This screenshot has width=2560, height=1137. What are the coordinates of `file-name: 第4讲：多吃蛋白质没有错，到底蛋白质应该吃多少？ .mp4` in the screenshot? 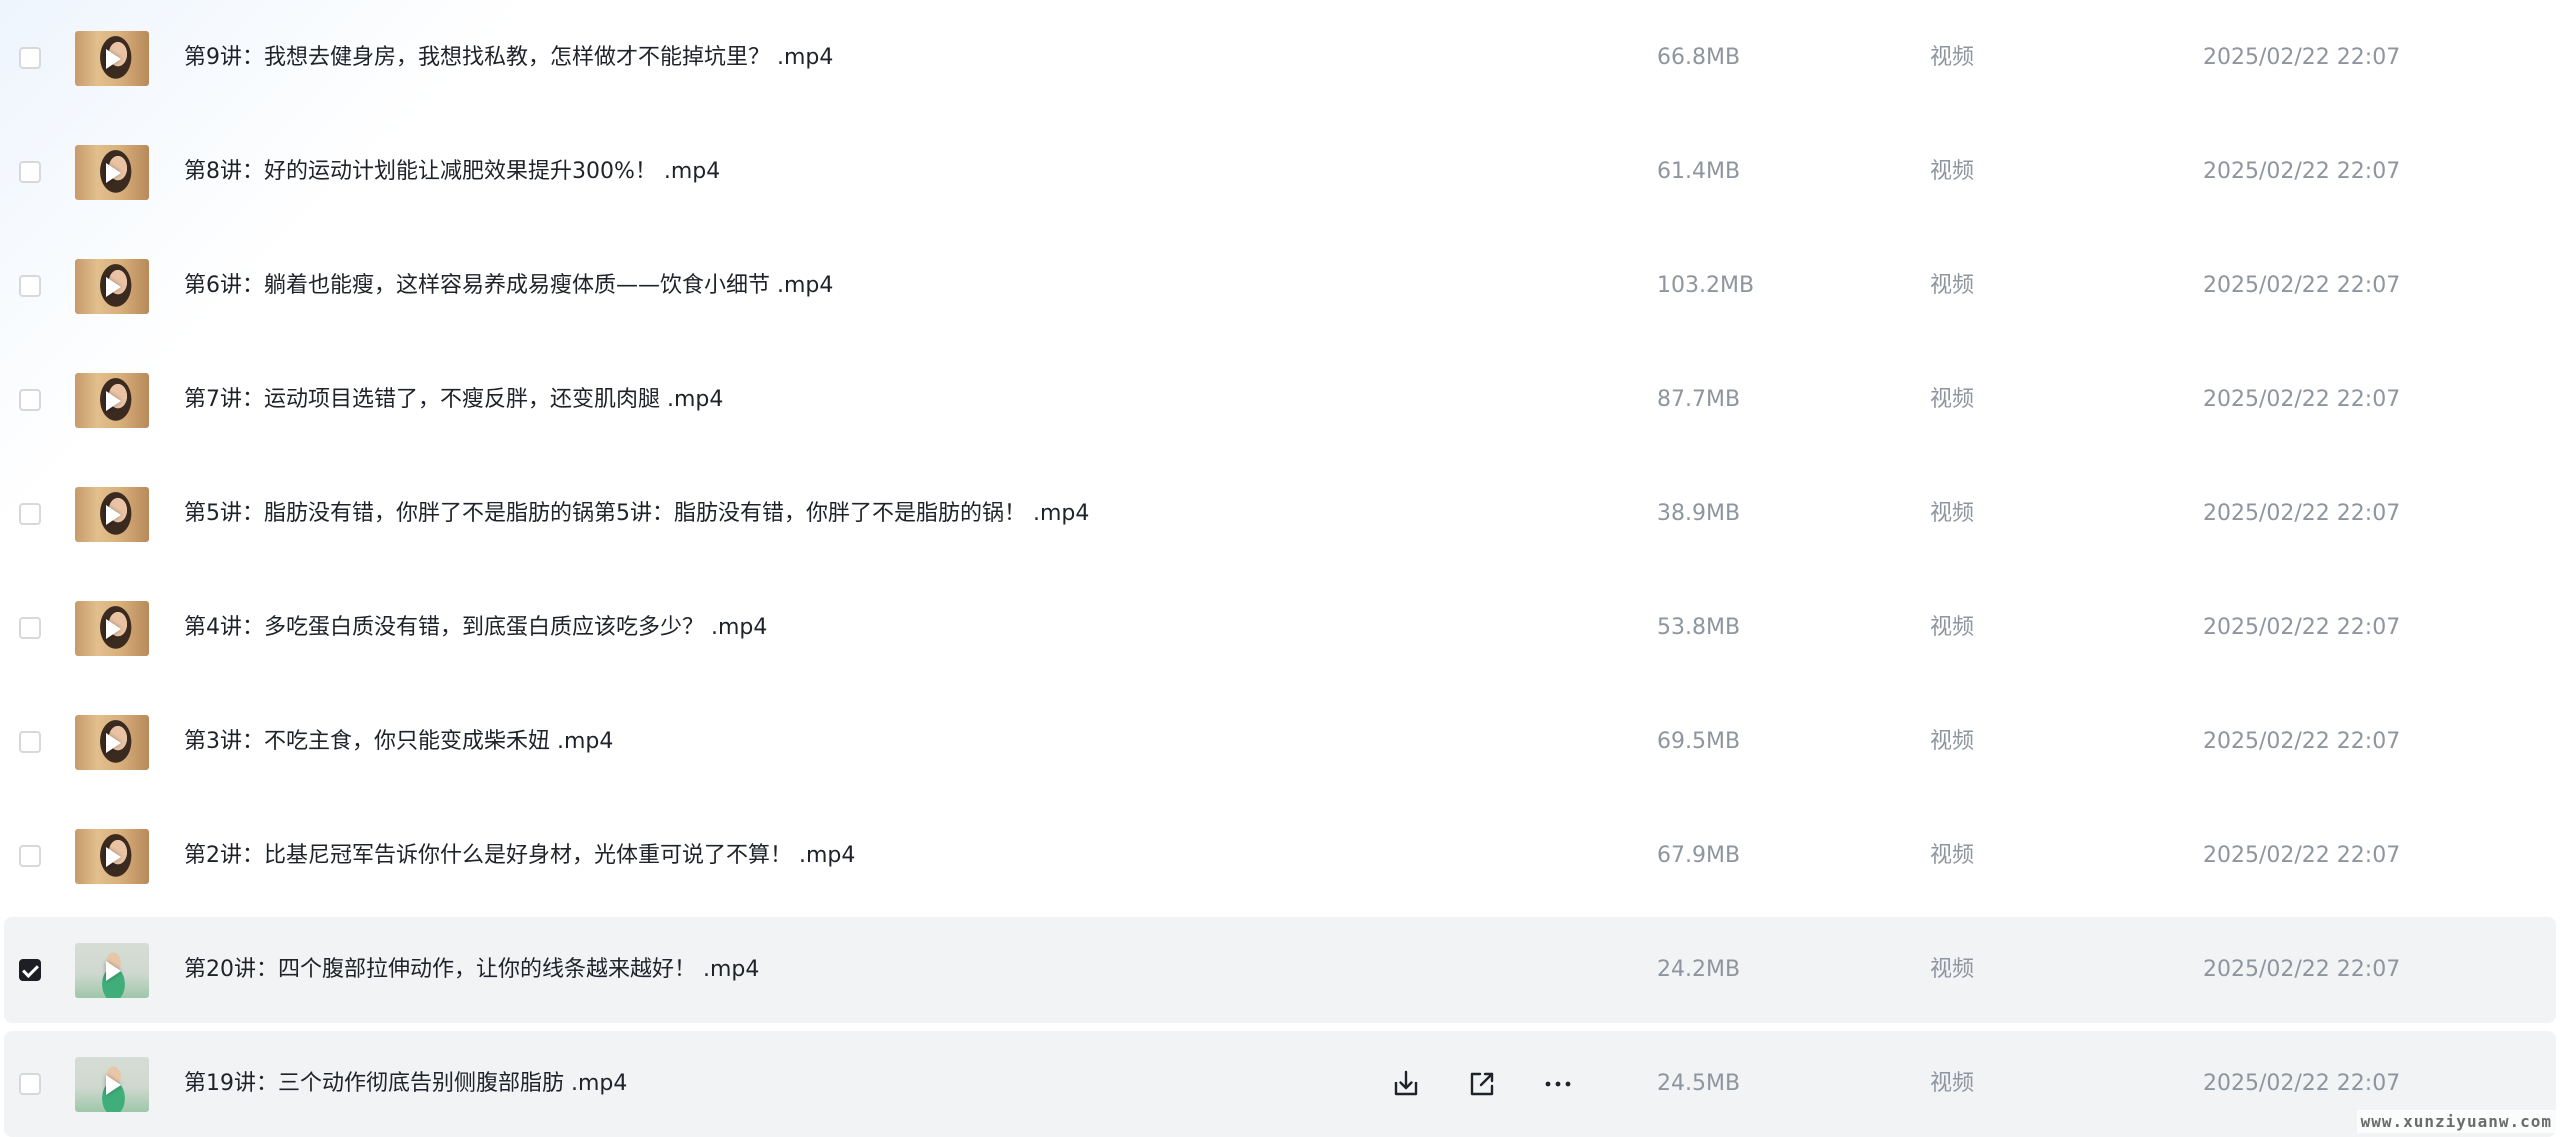 It's located at (475, 628).